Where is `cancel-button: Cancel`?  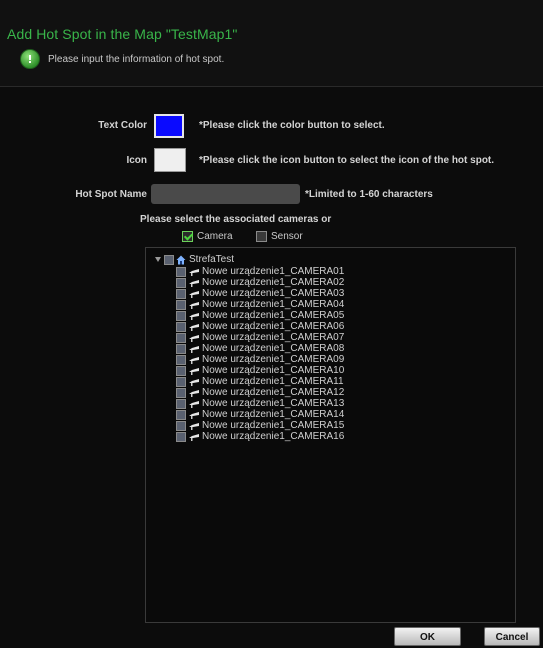 cancel-button: Cancel is located at coordinates (512, 636).